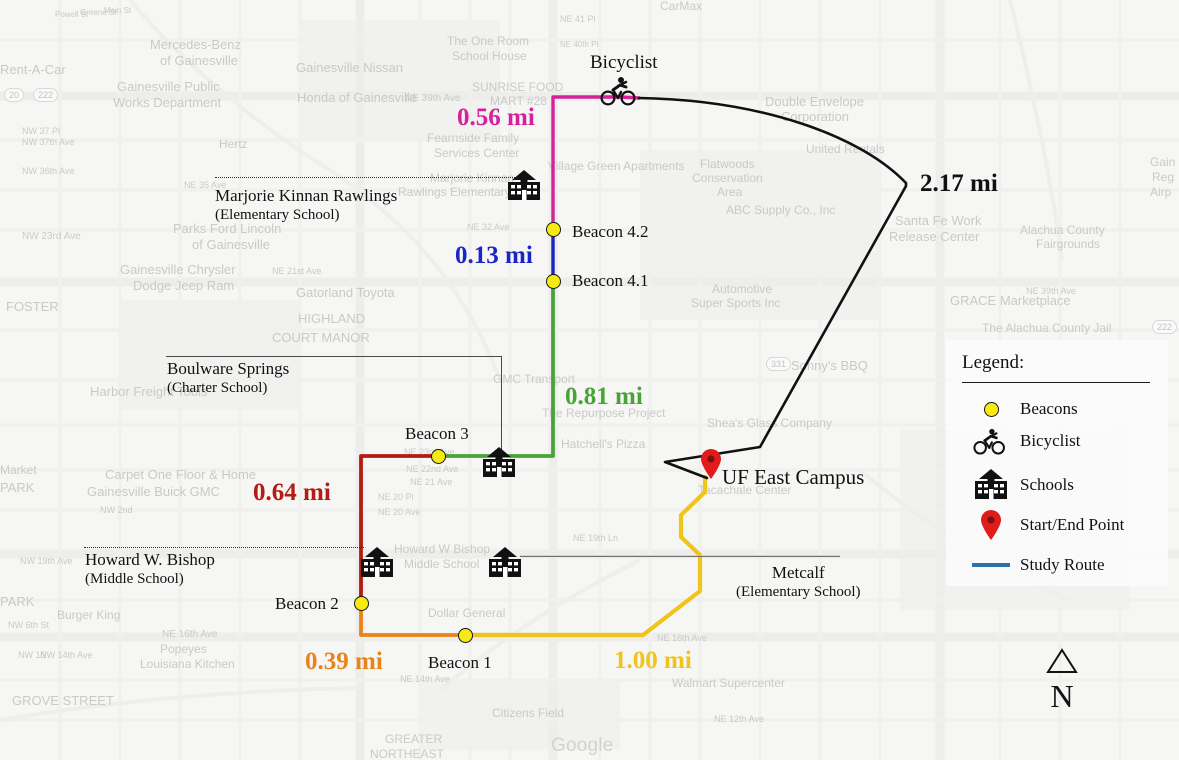 The height and width of the screenshot is (760, 1179). Describe the element at coordinates (277, 215) in the screenshot. I see `school-label-rawlings-type: (Elementary School)` at that location.